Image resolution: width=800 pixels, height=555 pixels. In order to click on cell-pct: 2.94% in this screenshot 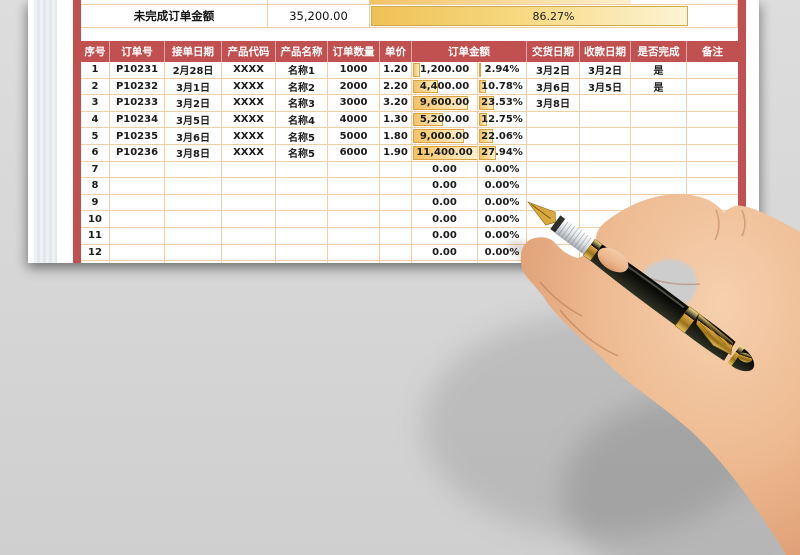, I will do `click(502, 70)`.